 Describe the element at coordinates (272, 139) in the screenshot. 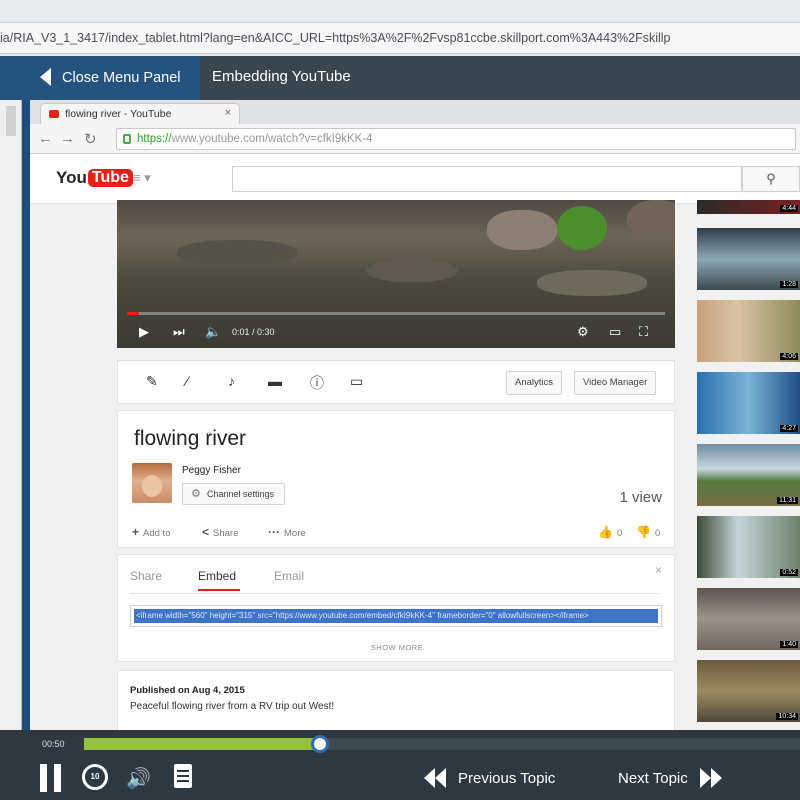

I see `url-path: www.youtube.com/watch?v=cfkI9kKK-4` at that location.